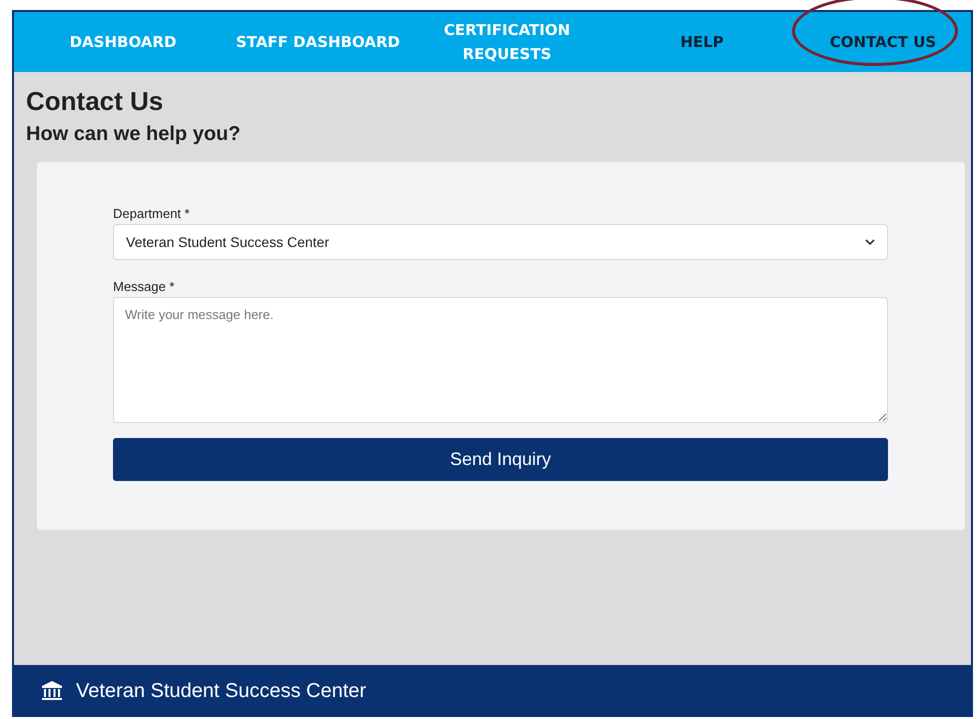 The width and height of the screenshot is (977, 719). Describe the element at coordinates (500, 459) in the screenshot. I see `send-inquiry-button: Send Inquiry` at that location.